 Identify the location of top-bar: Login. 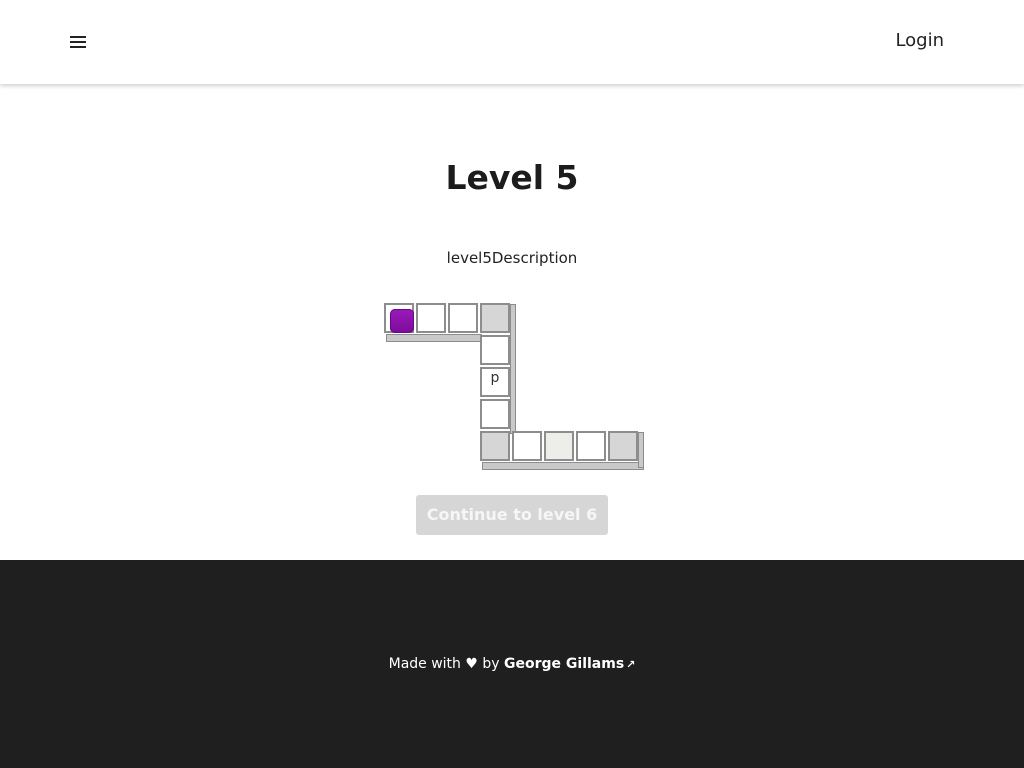
(512, 42).